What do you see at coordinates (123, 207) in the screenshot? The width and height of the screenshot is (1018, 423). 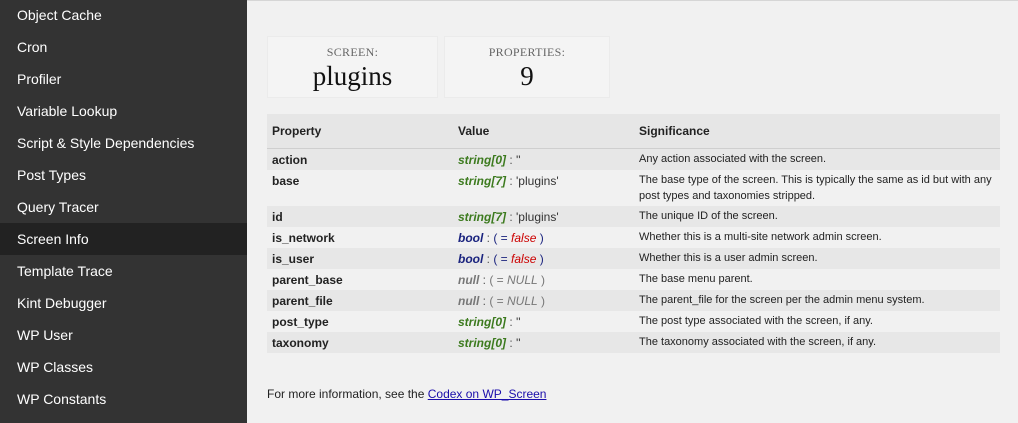 I see `sidebar-item-query-tracer: Query Tracer` at bounding box center [123, 207].